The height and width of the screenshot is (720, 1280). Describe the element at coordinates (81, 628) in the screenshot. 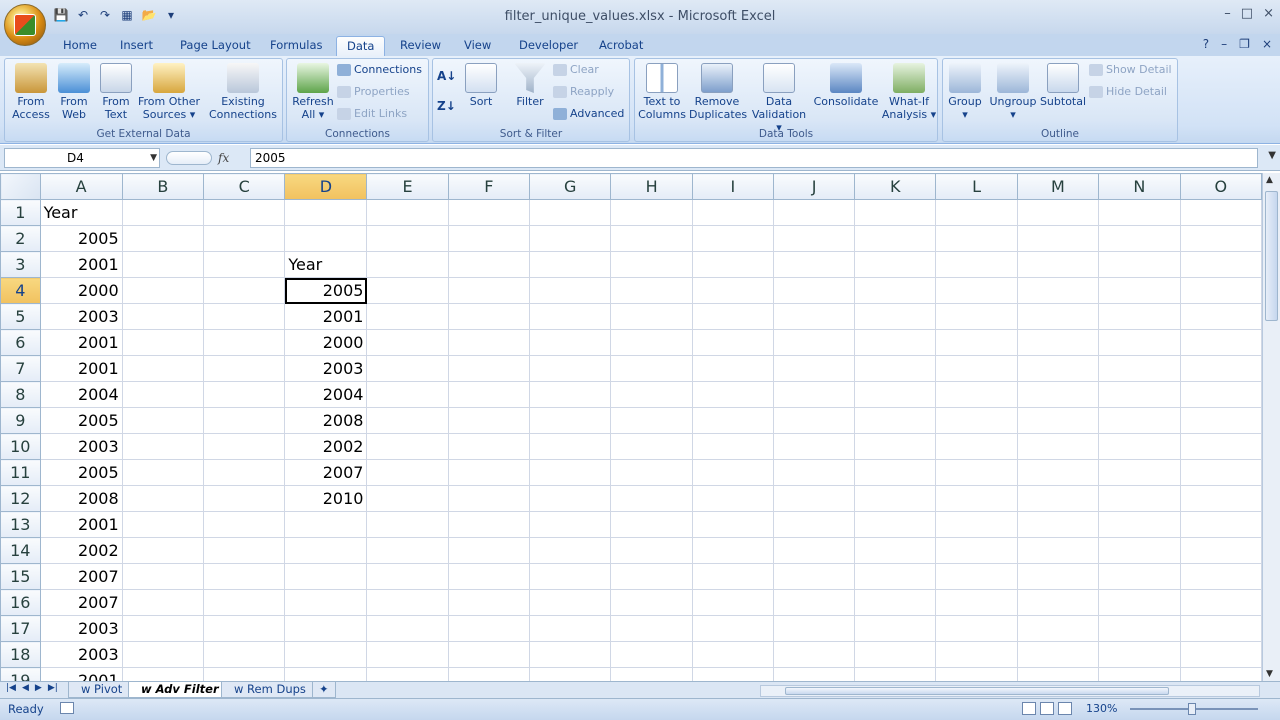

I see `cell-a17: 2003` at that location.